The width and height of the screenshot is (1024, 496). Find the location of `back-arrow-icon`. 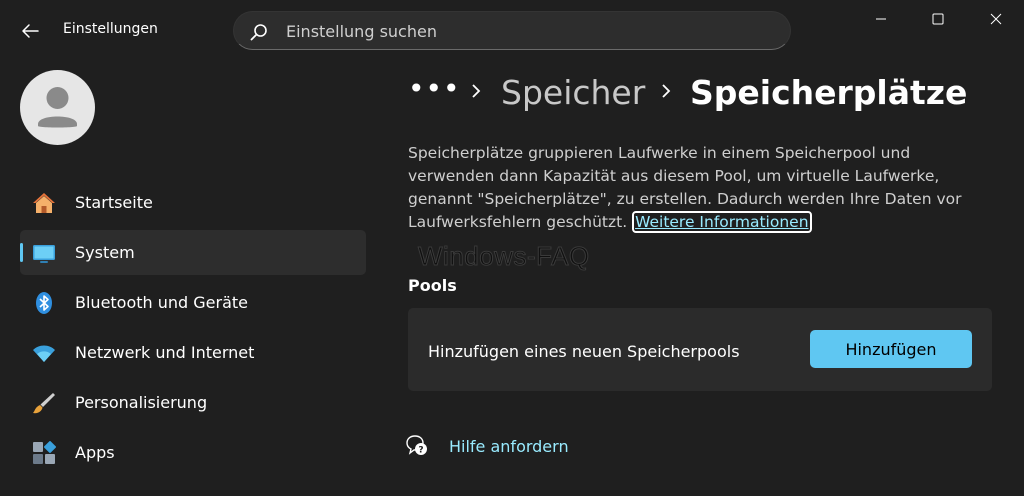

back-arrow-icon is located at coordinates (30, 31).